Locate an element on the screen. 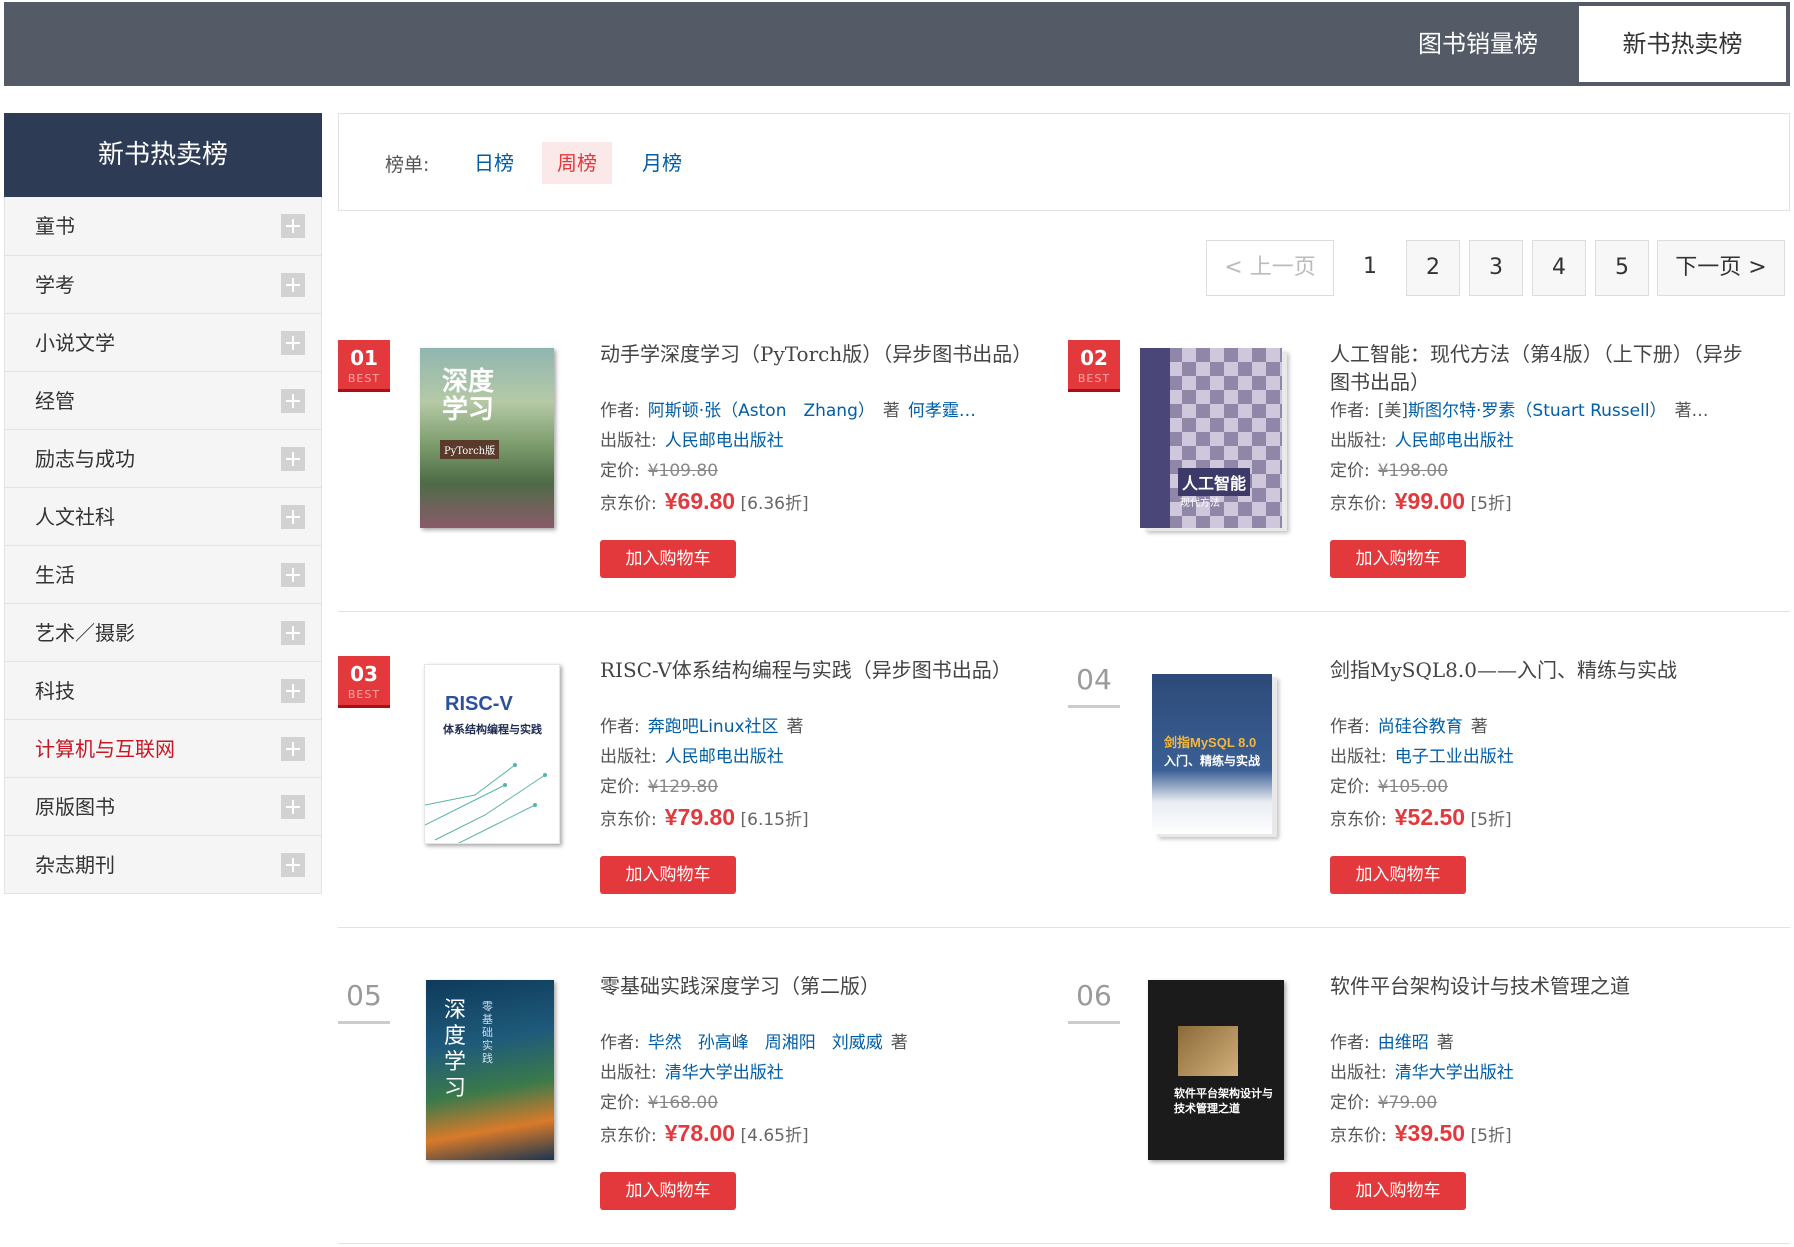  filter-monthly: 月榜 is located at coordinates (662, 163).